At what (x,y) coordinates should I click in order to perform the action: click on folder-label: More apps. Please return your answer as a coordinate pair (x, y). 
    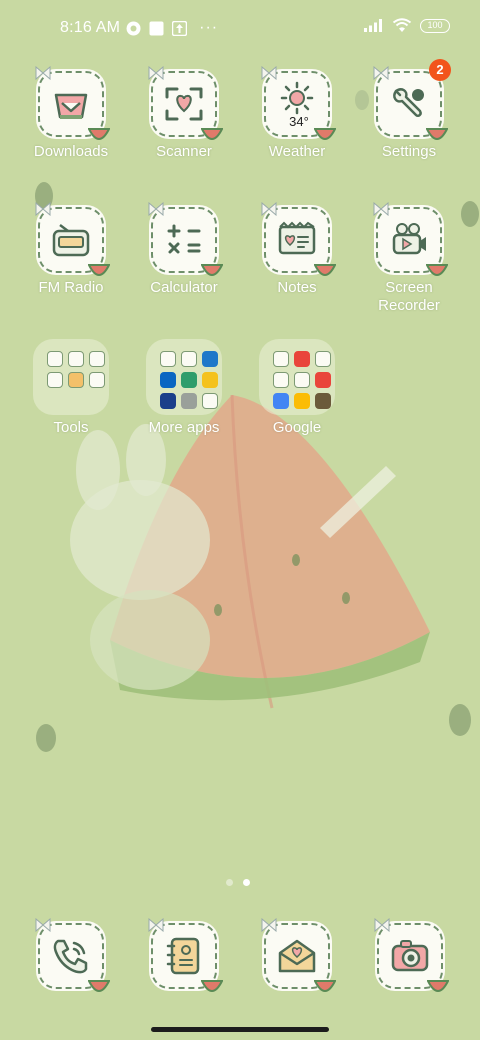
    Looking at the image, I should click on (184, 427).